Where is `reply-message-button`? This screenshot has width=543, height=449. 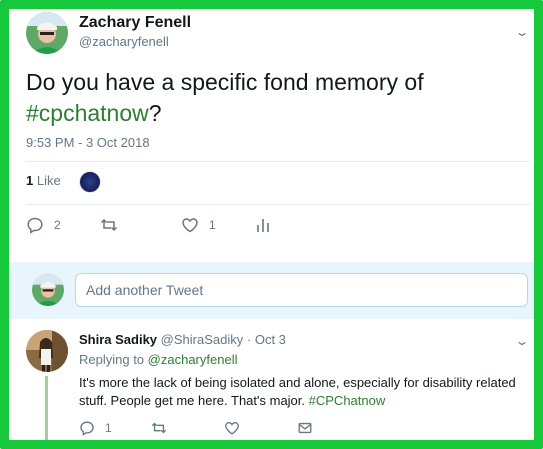 reply-message-button is located at coordinates (305, 428).